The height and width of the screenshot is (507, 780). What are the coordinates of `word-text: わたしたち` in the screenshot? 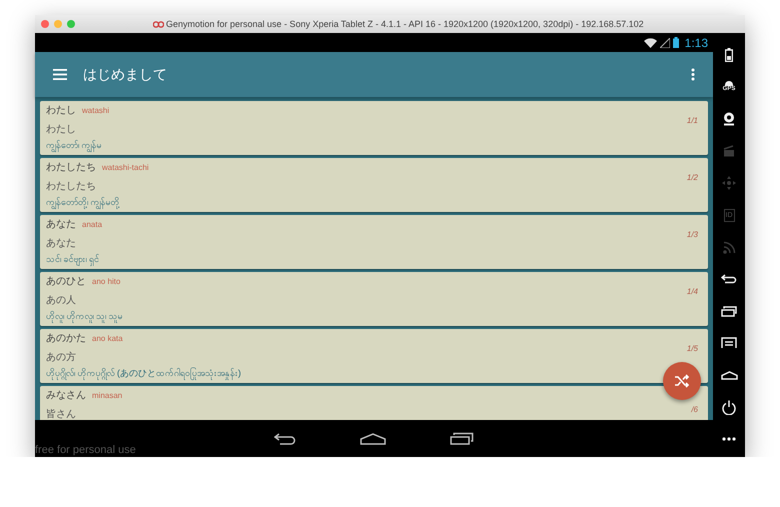 It's located at (71, 167).